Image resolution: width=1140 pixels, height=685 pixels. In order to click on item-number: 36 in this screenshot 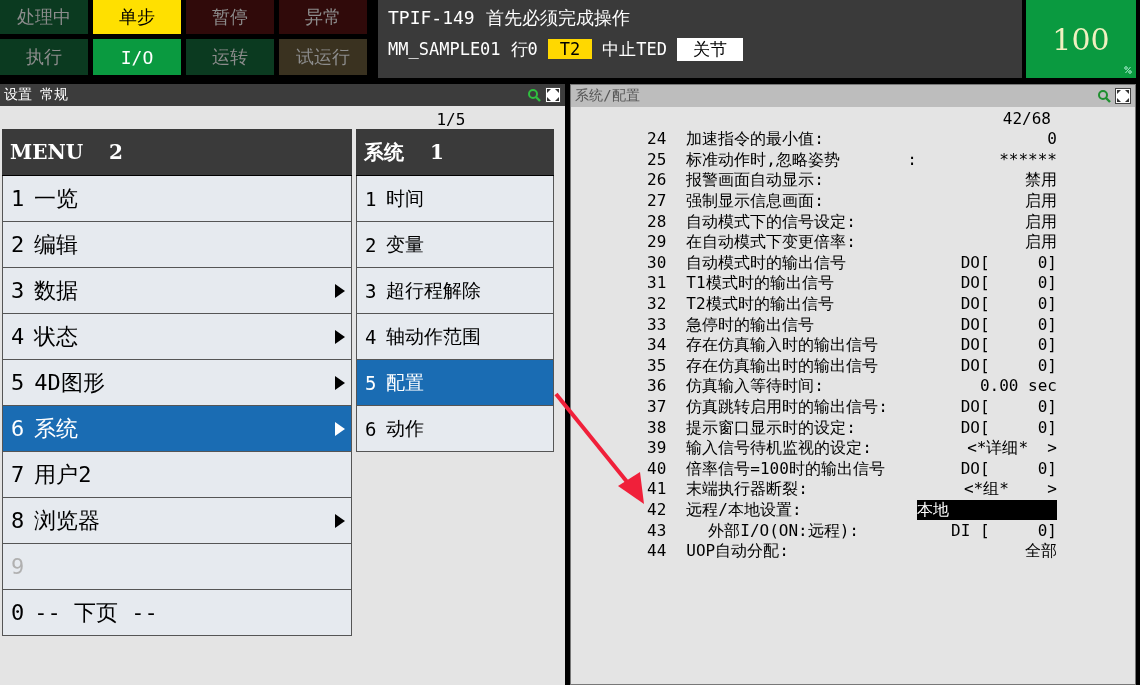, I will do `click(656, 386)`.